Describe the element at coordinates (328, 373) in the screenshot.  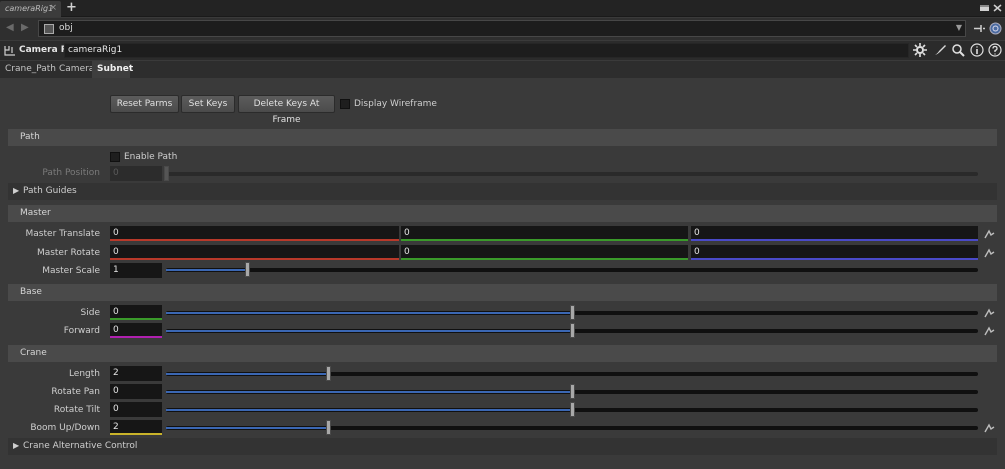
I see `length-handle` at that location.